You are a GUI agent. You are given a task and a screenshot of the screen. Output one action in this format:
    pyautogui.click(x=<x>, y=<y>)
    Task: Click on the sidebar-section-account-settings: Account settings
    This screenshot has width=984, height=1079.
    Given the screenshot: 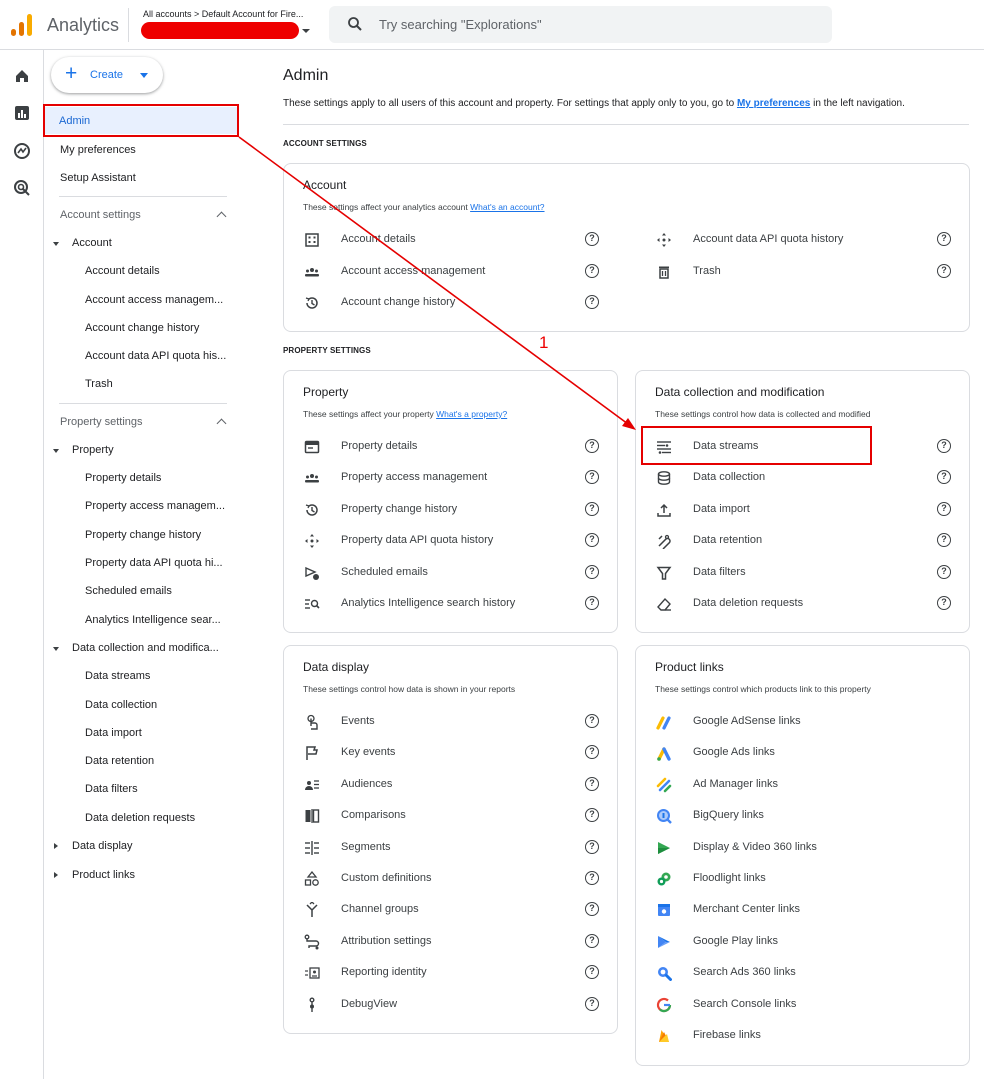 What is the action you would take?
    pyautogui.click(x=100, y=215)
    